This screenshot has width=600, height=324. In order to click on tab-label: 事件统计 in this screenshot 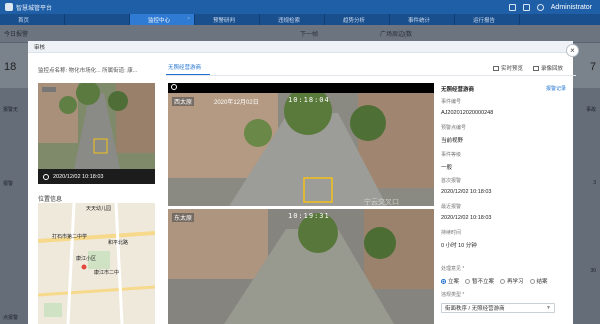, I will do `click(419, 20)`.